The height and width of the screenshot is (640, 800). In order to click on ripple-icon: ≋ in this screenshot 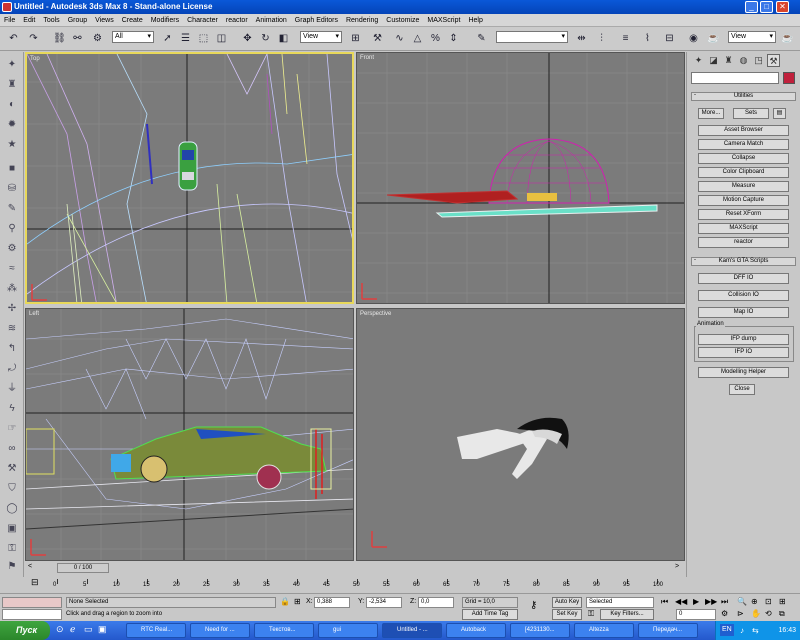, I will do `click(12, 329)`.